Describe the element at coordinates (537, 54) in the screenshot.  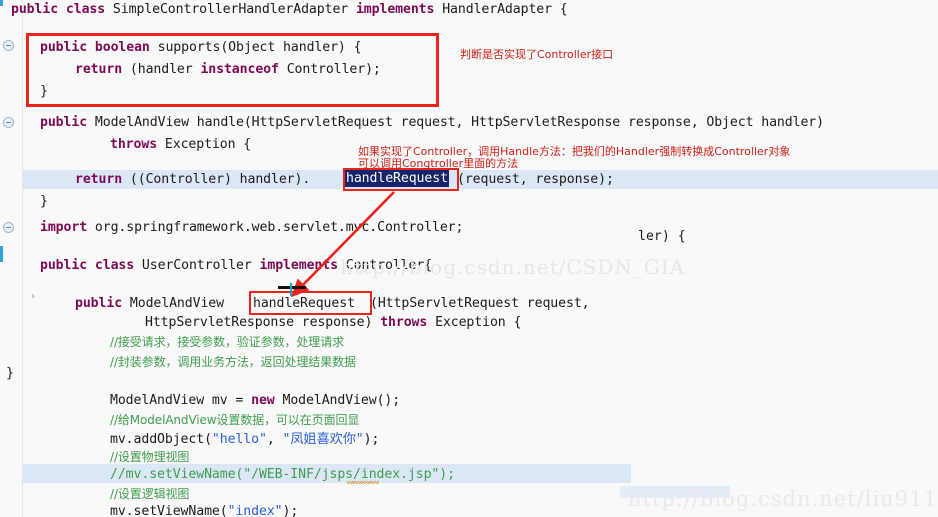
I see `annotation-note-1: 判断是否实现了Controller接口` at that location.